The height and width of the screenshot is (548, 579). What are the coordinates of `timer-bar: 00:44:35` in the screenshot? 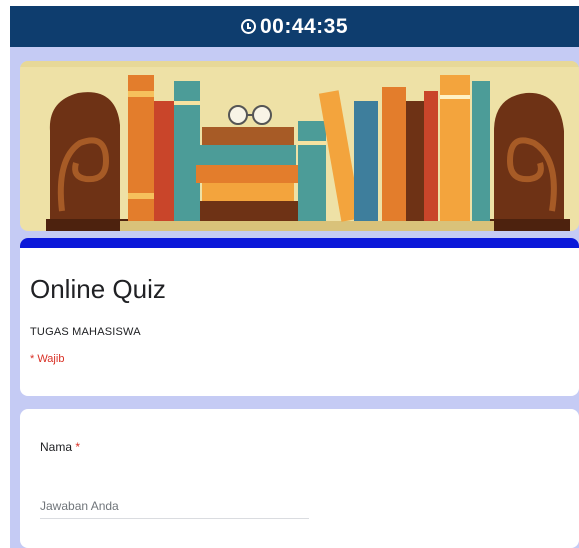 It's located at (294, 26).